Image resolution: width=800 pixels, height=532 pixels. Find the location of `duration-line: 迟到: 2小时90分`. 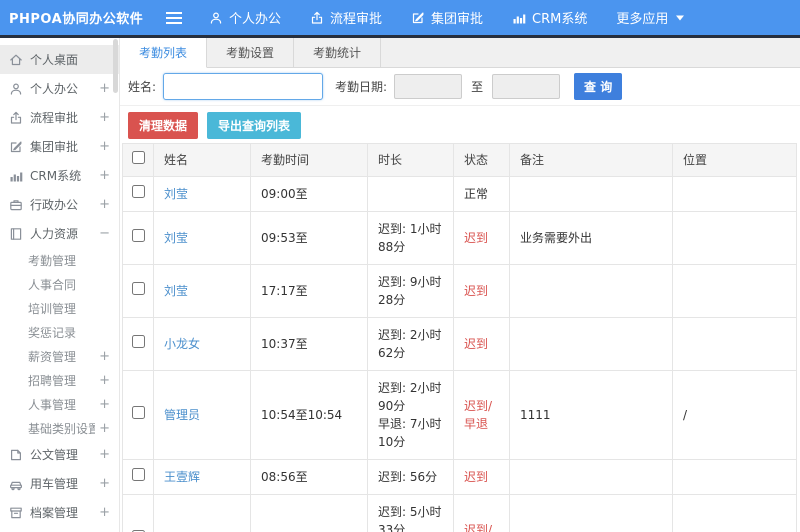

duration-line: 迟到: 2小时90分 is located at coordinates (410, 397).